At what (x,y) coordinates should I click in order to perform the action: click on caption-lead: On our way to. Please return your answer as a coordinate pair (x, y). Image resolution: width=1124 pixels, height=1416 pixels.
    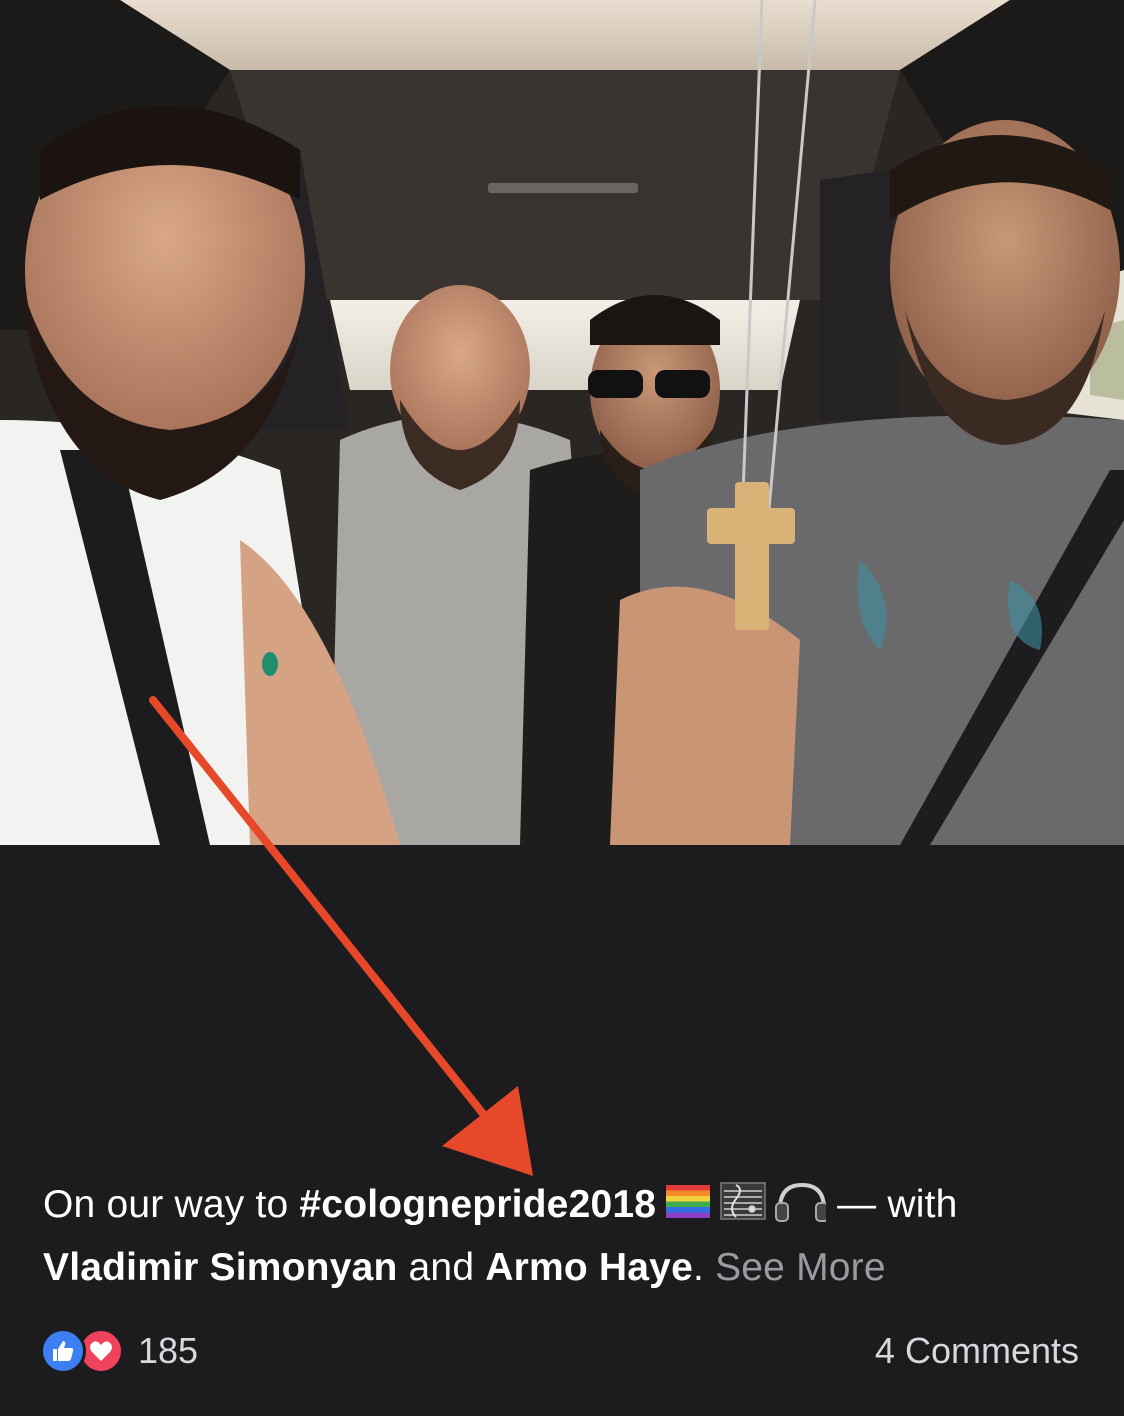
    Looking at the image, I should click on (171, 1204).